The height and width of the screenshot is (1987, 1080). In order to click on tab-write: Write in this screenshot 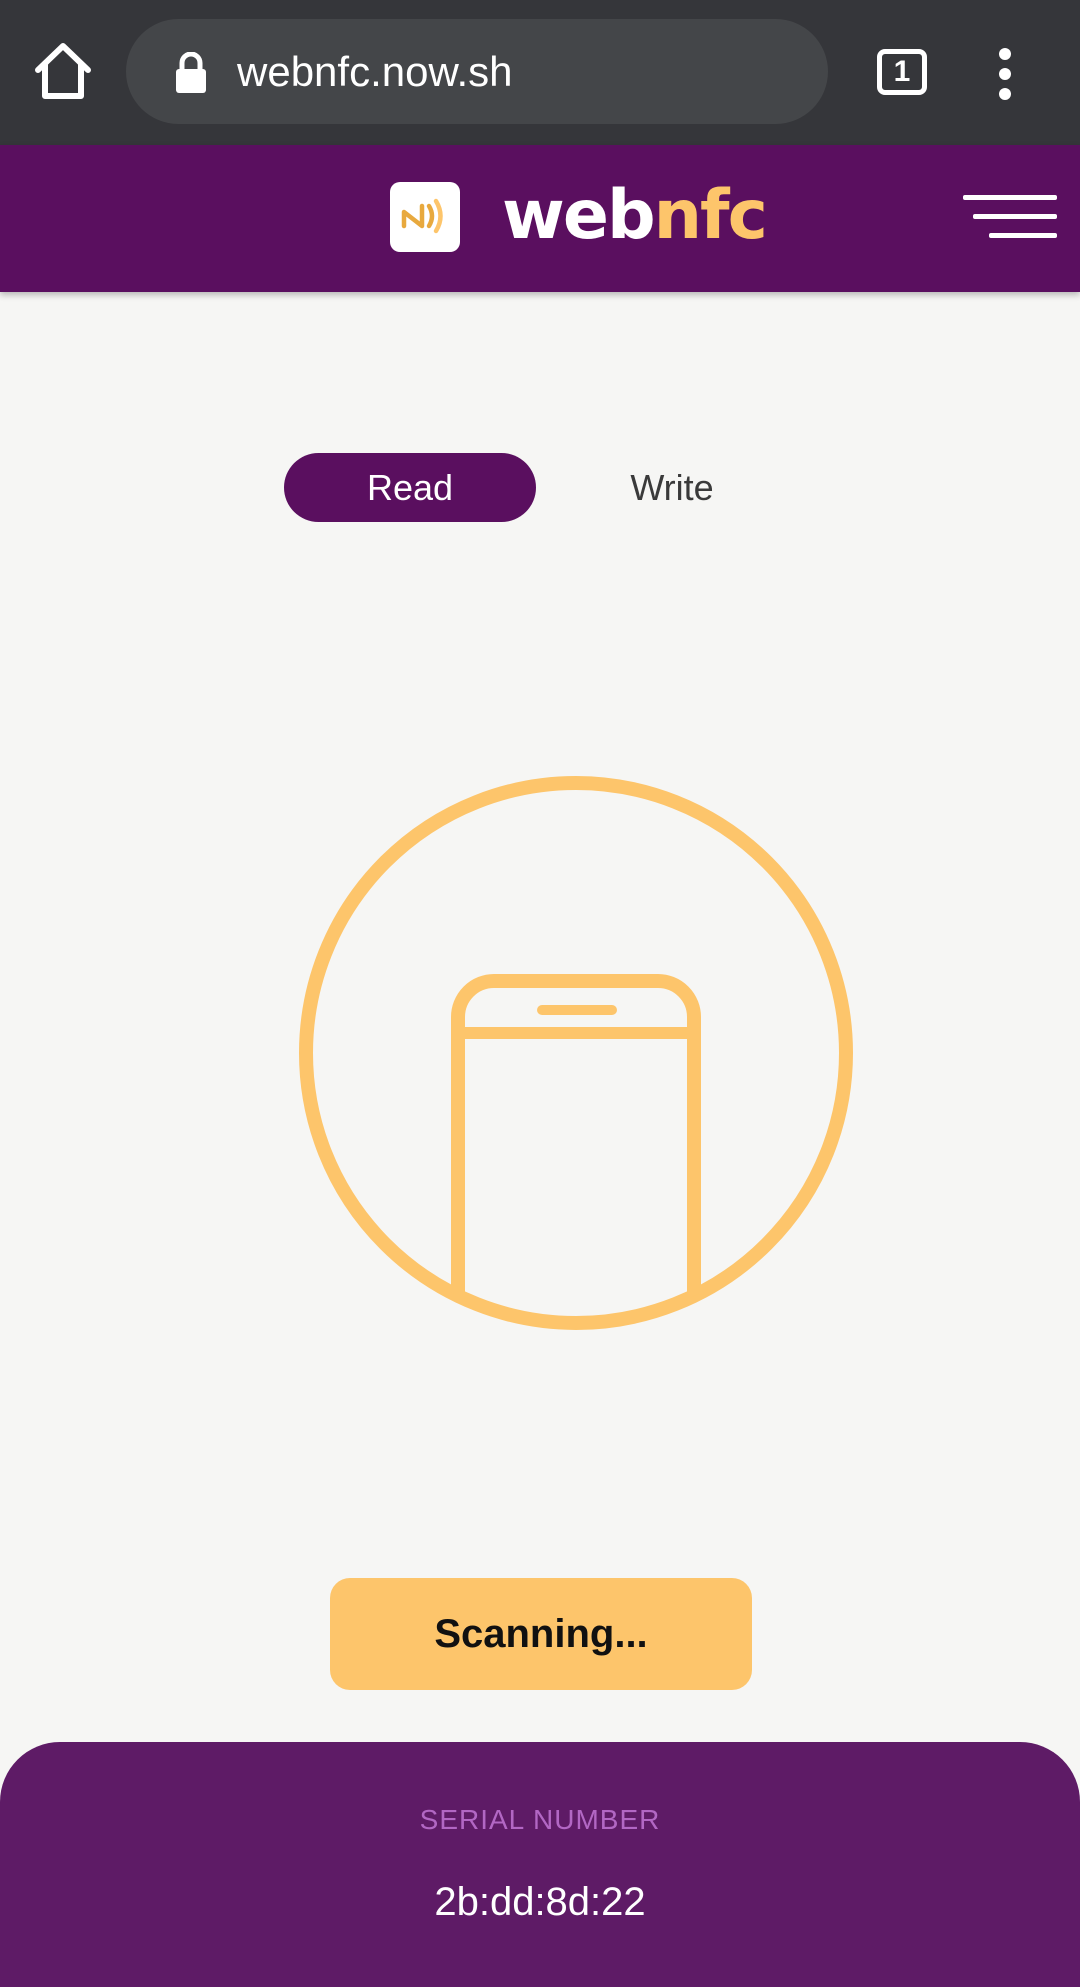, I will do `click(672, 487)`.